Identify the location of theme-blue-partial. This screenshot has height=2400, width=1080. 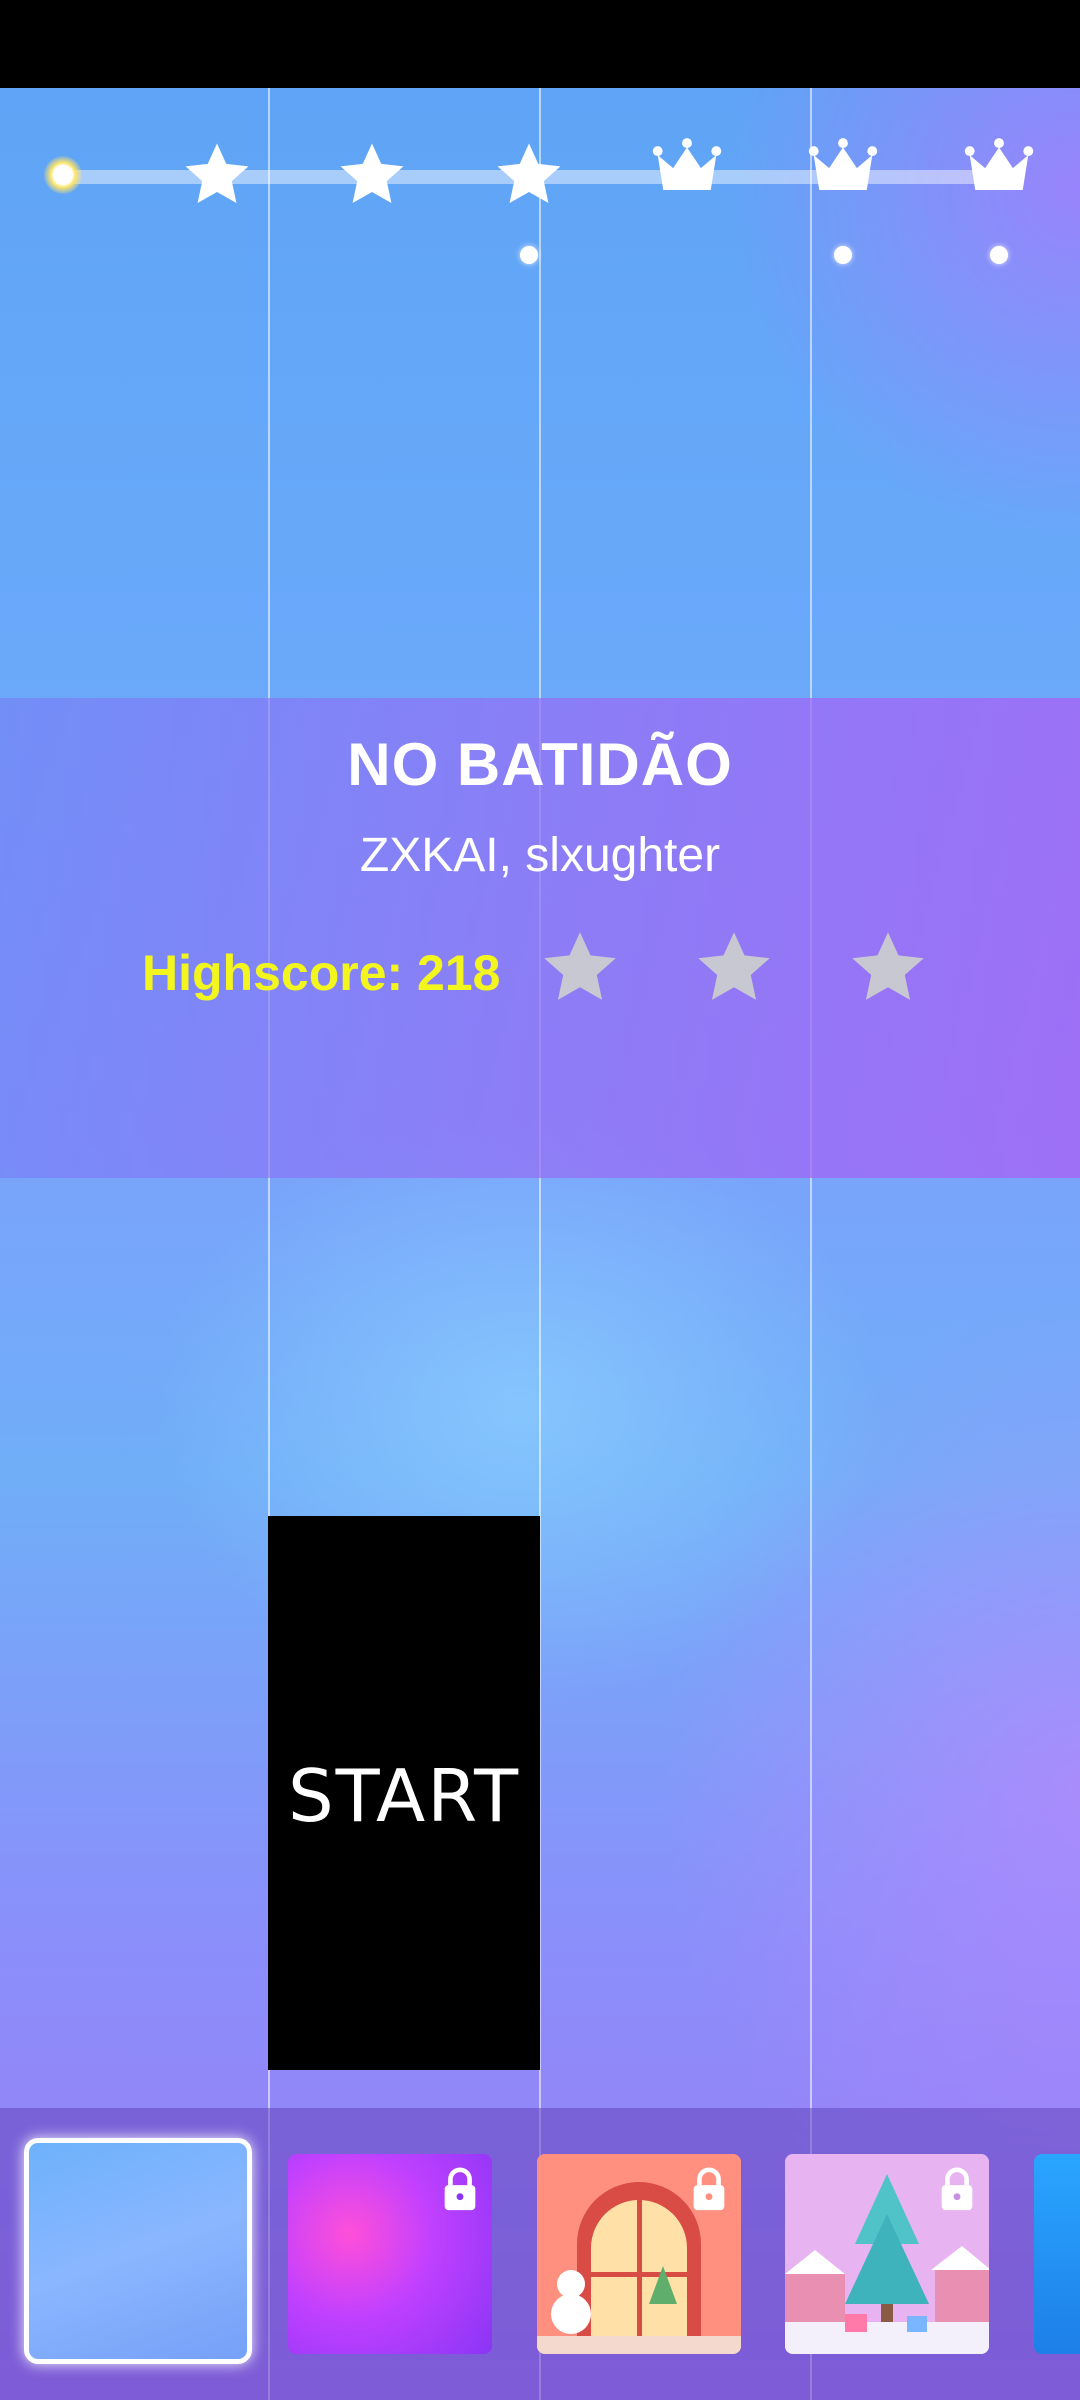
(1057, 2254).